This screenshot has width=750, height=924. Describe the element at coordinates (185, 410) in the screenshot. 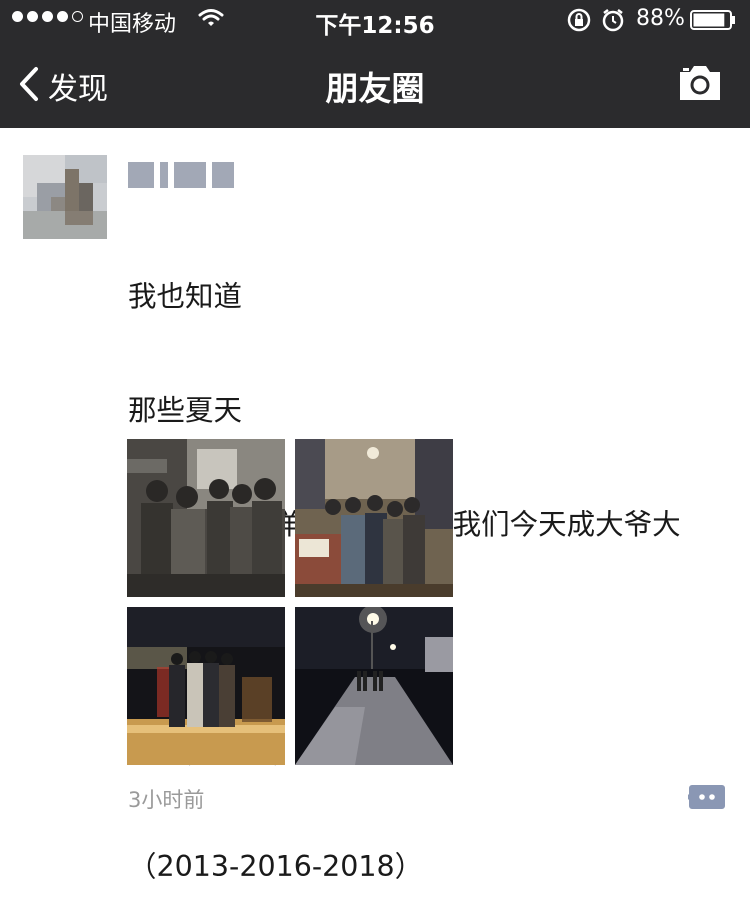

I see `post-text-line: 那些夏天` at that location.